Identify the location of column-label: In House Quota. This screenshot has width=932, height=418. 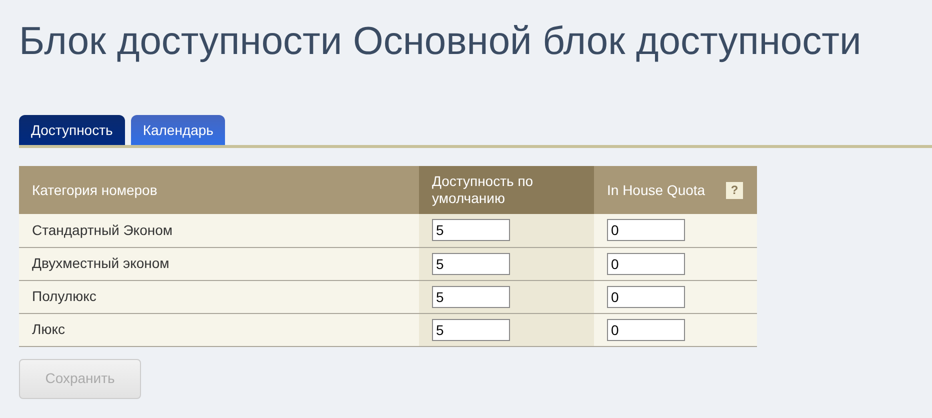
(656, 190).